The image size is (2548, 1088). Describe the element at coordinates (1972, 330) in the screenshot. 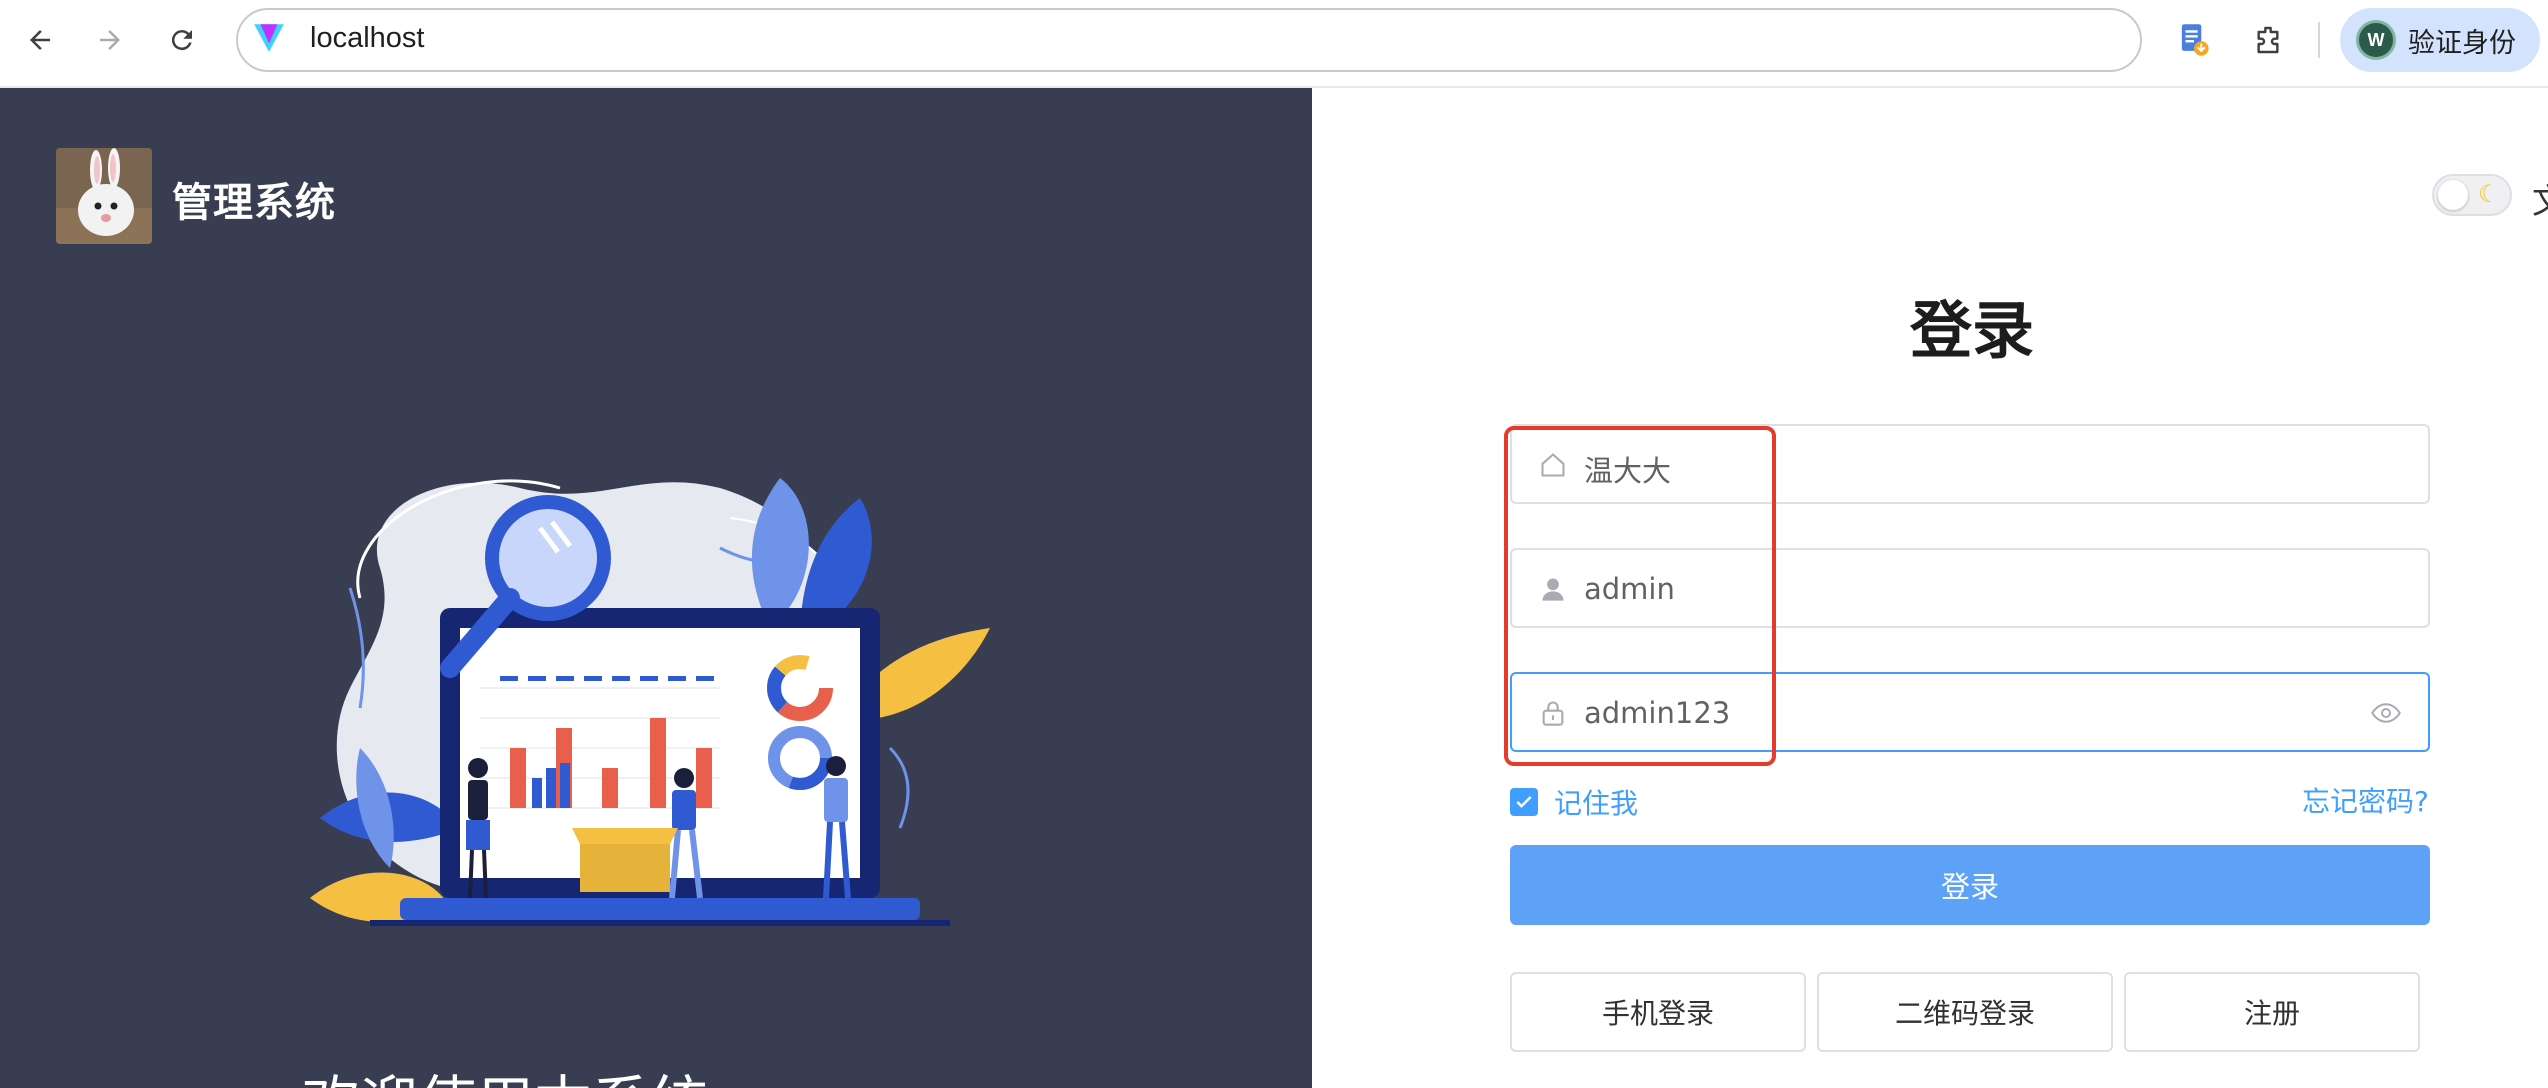

I see `login-title: 登录` at that location.